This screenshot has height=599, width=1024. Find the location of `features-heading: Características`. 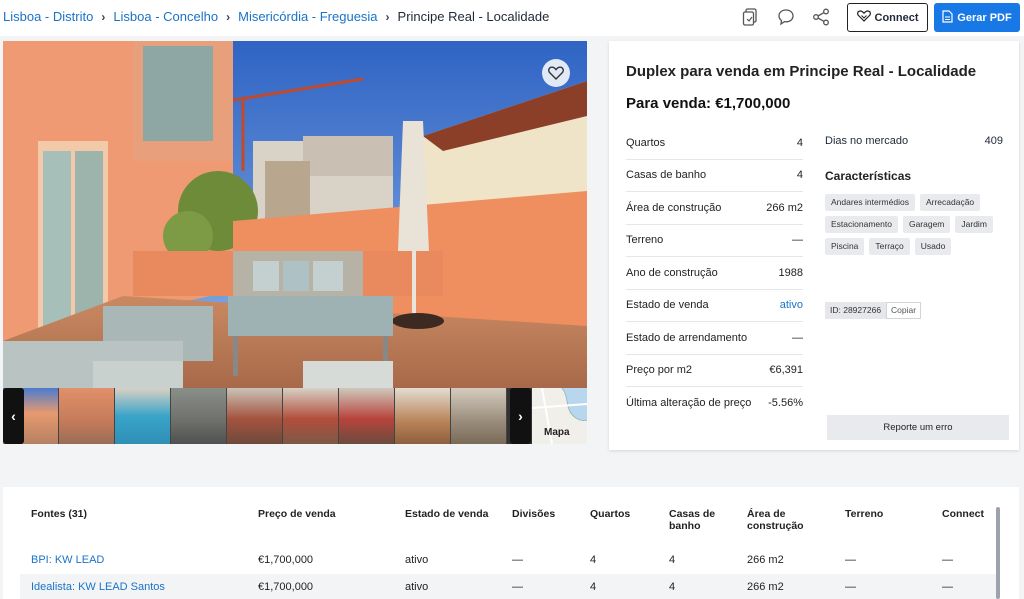

features-heading: Características is located at coordinates (868, 176).